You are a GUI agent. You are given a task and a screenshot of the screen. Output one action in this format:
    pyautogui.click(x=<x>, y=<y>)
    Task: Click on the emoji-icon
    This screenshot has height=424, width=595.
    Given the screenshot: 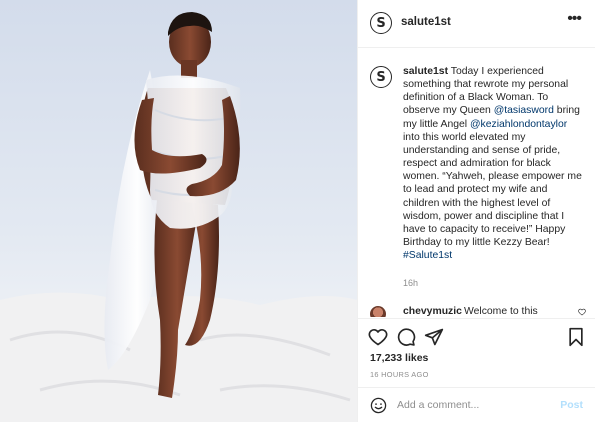 What is the action you would take?
    pyautogui.click(x=378, y=405)
    